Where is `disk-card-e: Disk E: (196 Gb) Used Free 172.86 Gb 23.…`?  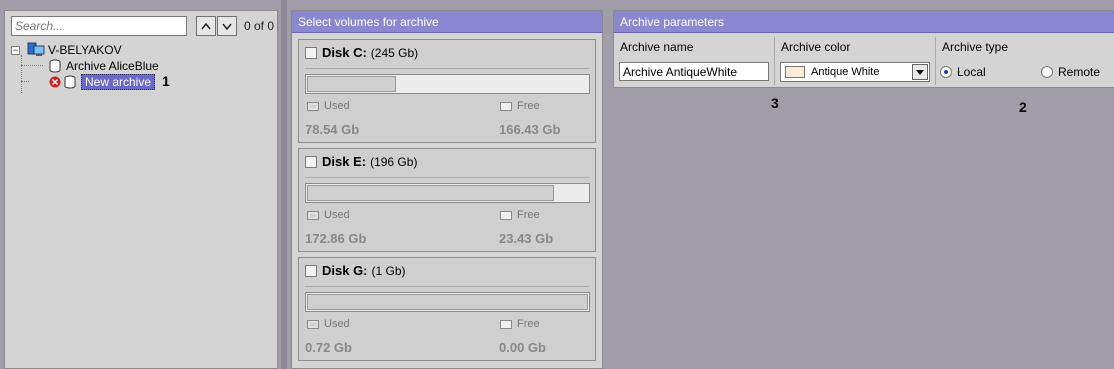
disk-card-e: Disk E: (196 Gb) Used Free 172.86 Gb 23.… is located at coordinates (447, 200).